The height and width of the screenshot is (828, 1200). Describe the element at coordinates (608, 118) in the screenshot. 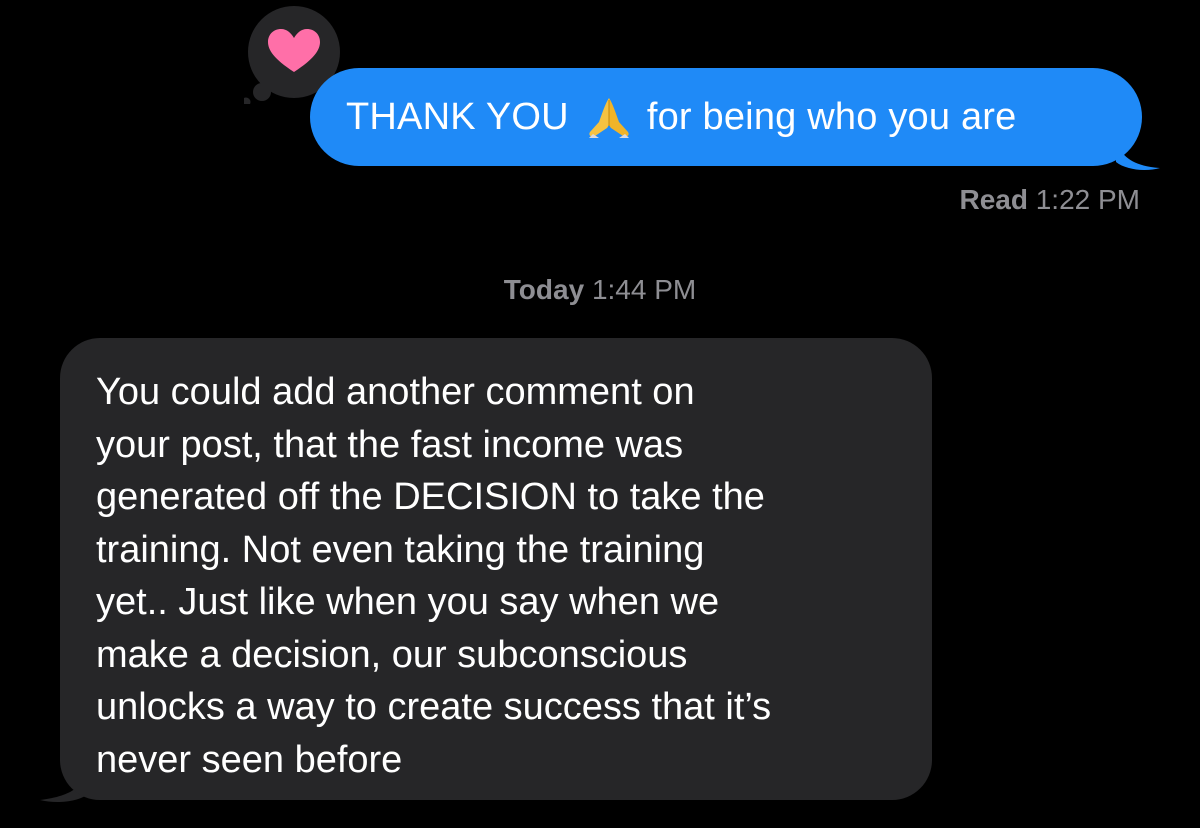

I see `folded-hands-emoji-icon` at that location.